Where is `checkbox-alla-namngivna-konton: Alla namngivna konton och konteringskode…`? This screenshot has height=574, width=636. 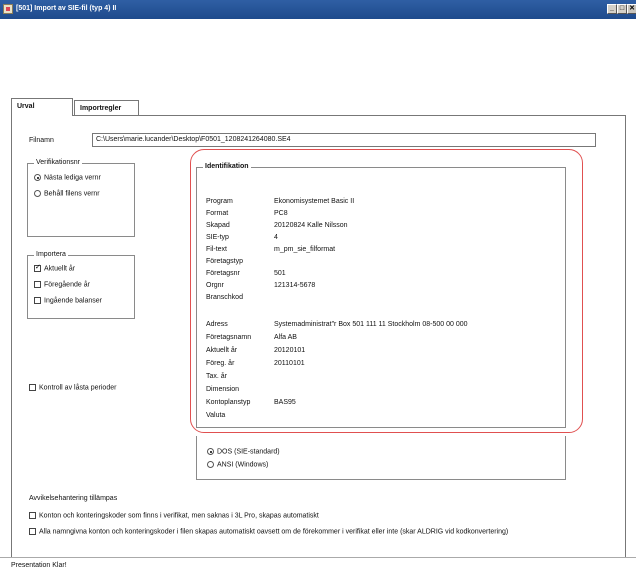 checkbox-alla-namngivna-konton: Alla namngivna konton och konteringskode… is located at coordinates (268, 531).